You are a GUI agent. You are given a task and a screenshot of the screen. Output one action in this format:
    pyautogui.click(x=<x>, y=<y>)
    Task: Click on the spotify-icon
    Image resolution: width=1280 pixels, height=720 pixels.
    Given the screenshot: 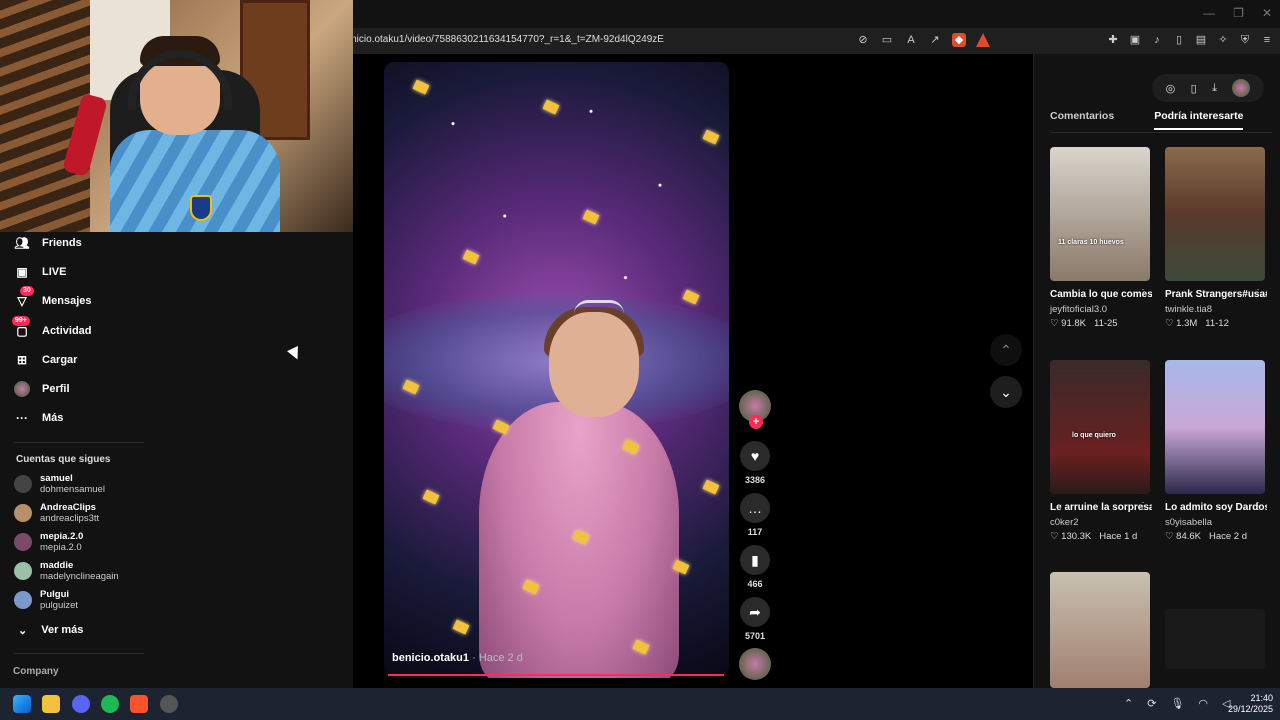 What is the action you would take?
    pyautogui.click(x=110, y=704)
    